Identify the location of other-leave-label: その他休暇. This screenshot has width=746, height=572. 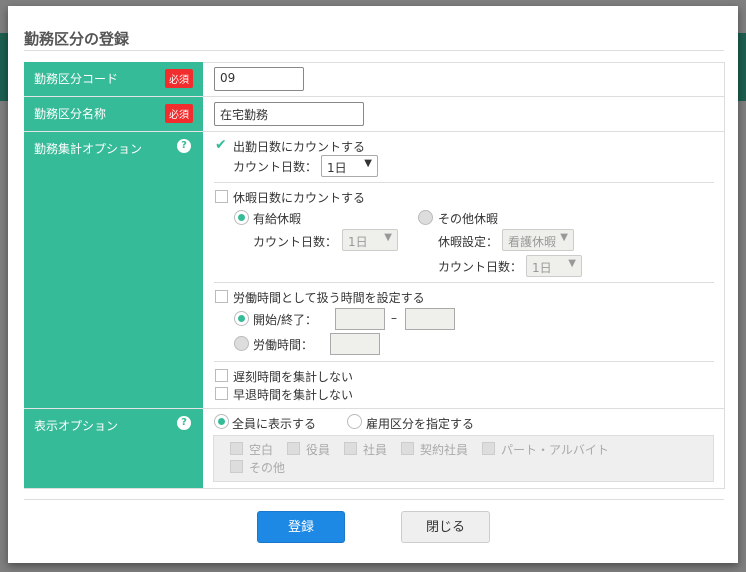
(468, 219).